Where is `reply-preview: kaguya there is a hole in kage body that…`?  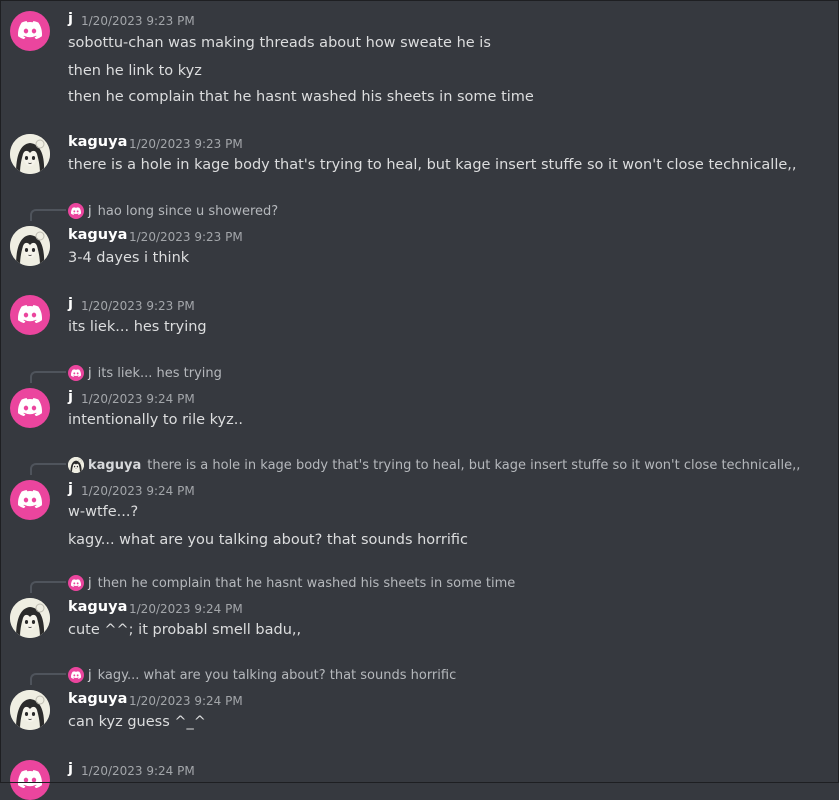 reply-preview: kaguya there is a hole in kage body that… is located at coordinates (434, 465).